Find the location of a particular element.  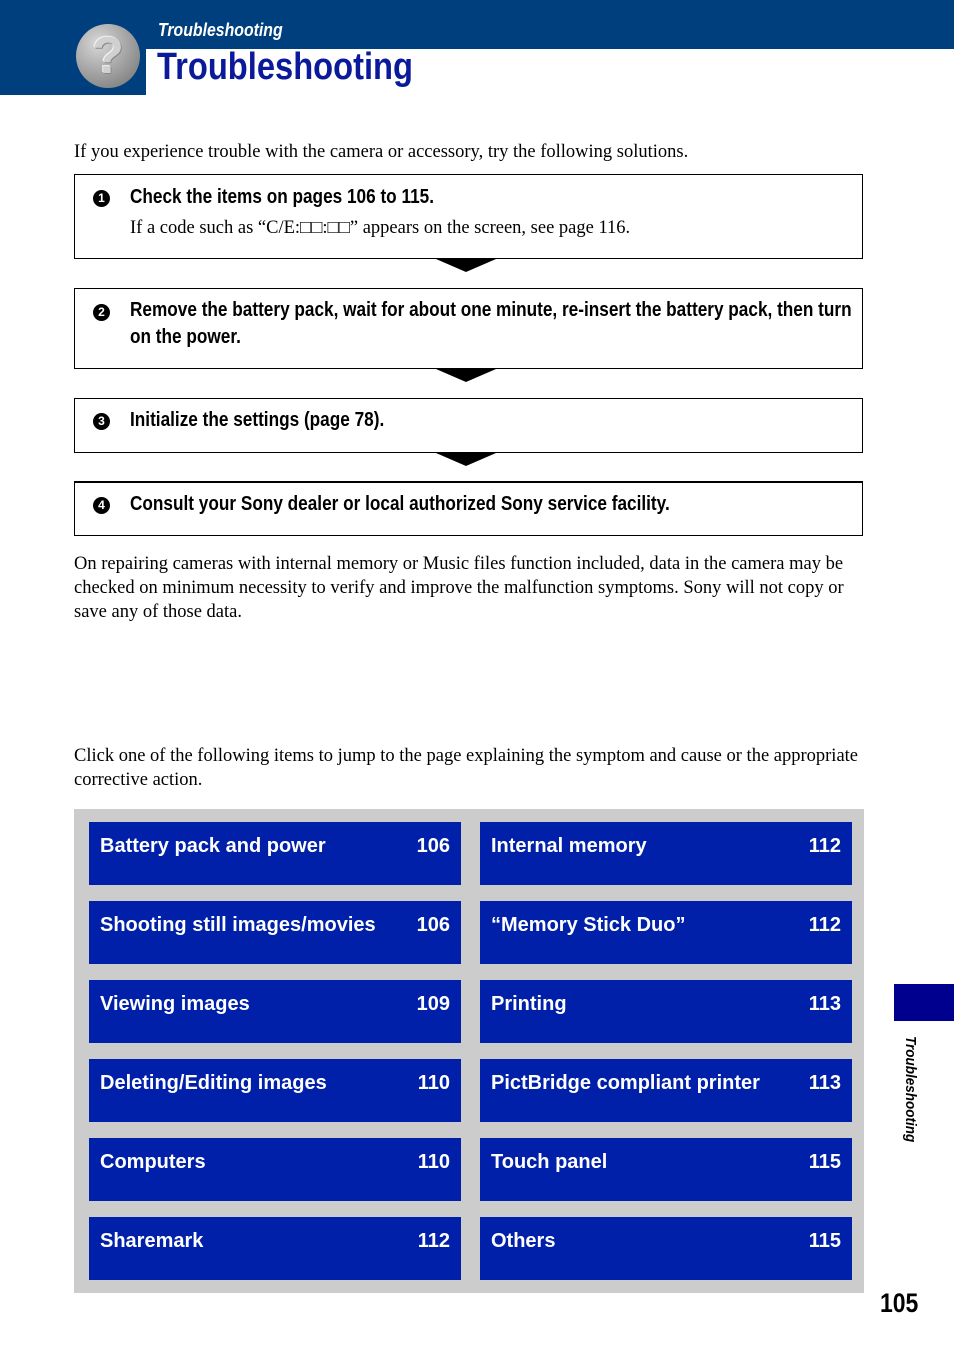

link-label: Deleting/Editing images is located at coordinates (213, 1083).